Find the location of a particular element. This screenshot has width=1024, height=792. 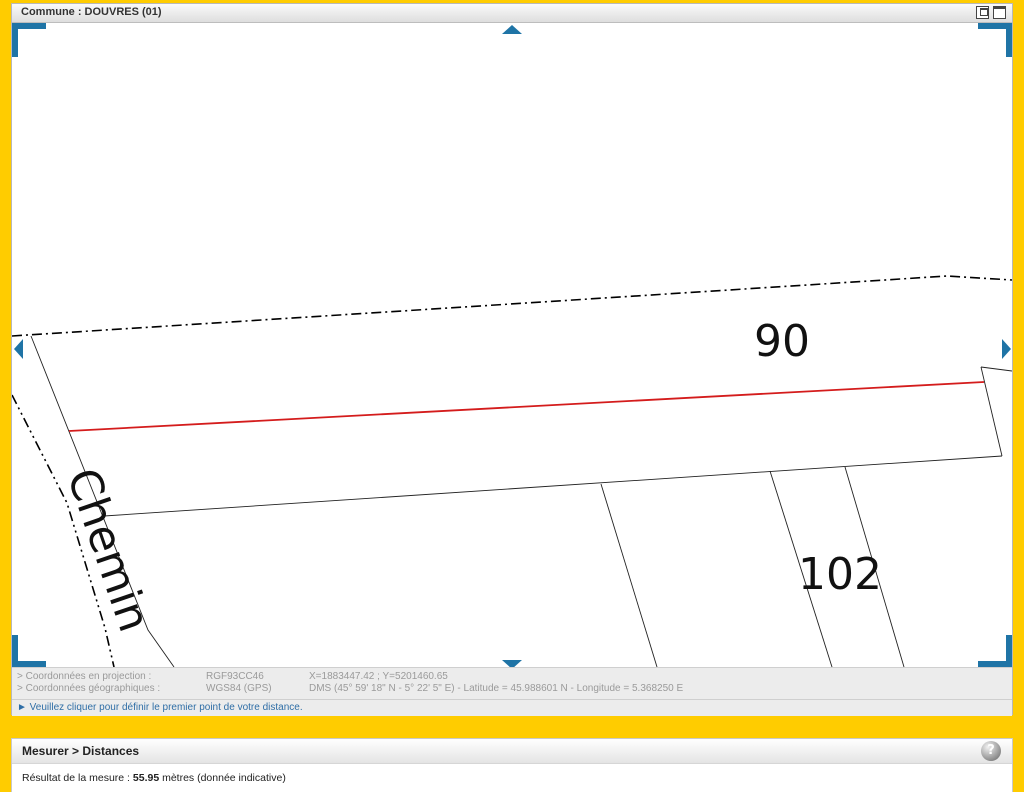

map-titlebar: Commune : DOUVRES (01) is located at coordinates (512, 13).